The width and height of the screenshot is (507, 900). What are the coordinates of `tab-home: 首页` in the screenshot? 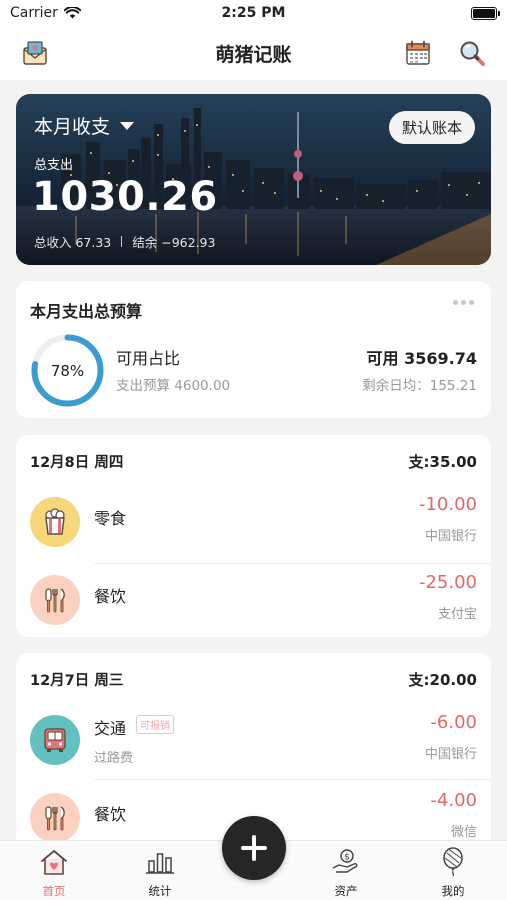 It's located at (54, 870).